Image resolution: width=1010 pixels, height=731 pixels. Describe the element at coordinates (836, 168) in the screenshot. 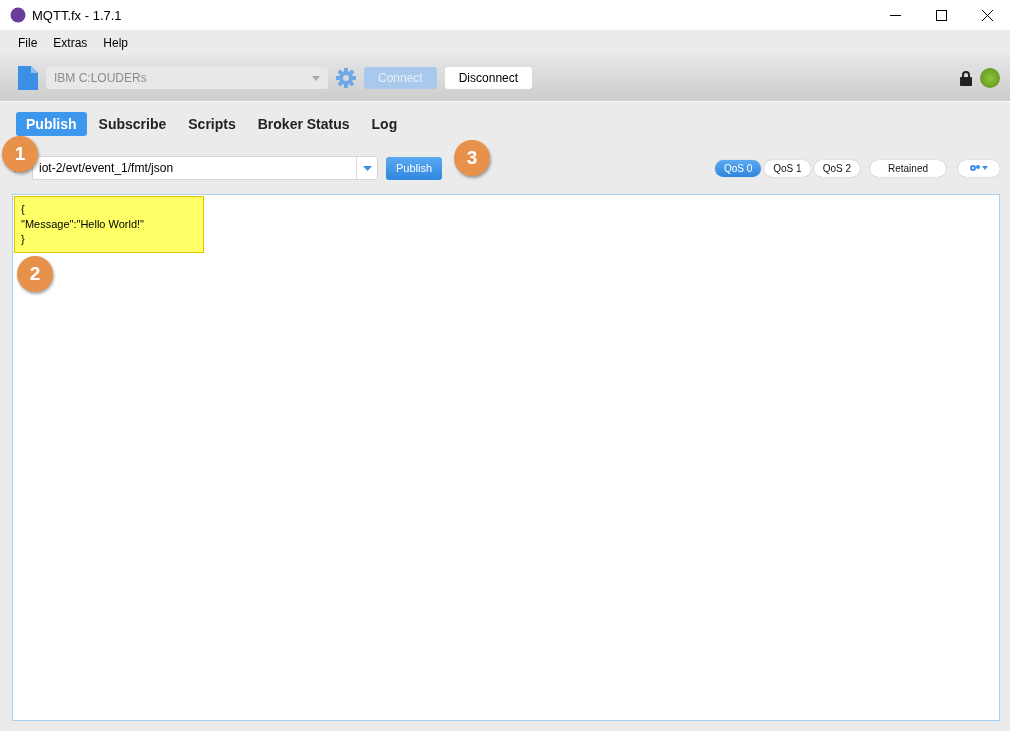

I see `qos-toggle: QoS 2` at that location.